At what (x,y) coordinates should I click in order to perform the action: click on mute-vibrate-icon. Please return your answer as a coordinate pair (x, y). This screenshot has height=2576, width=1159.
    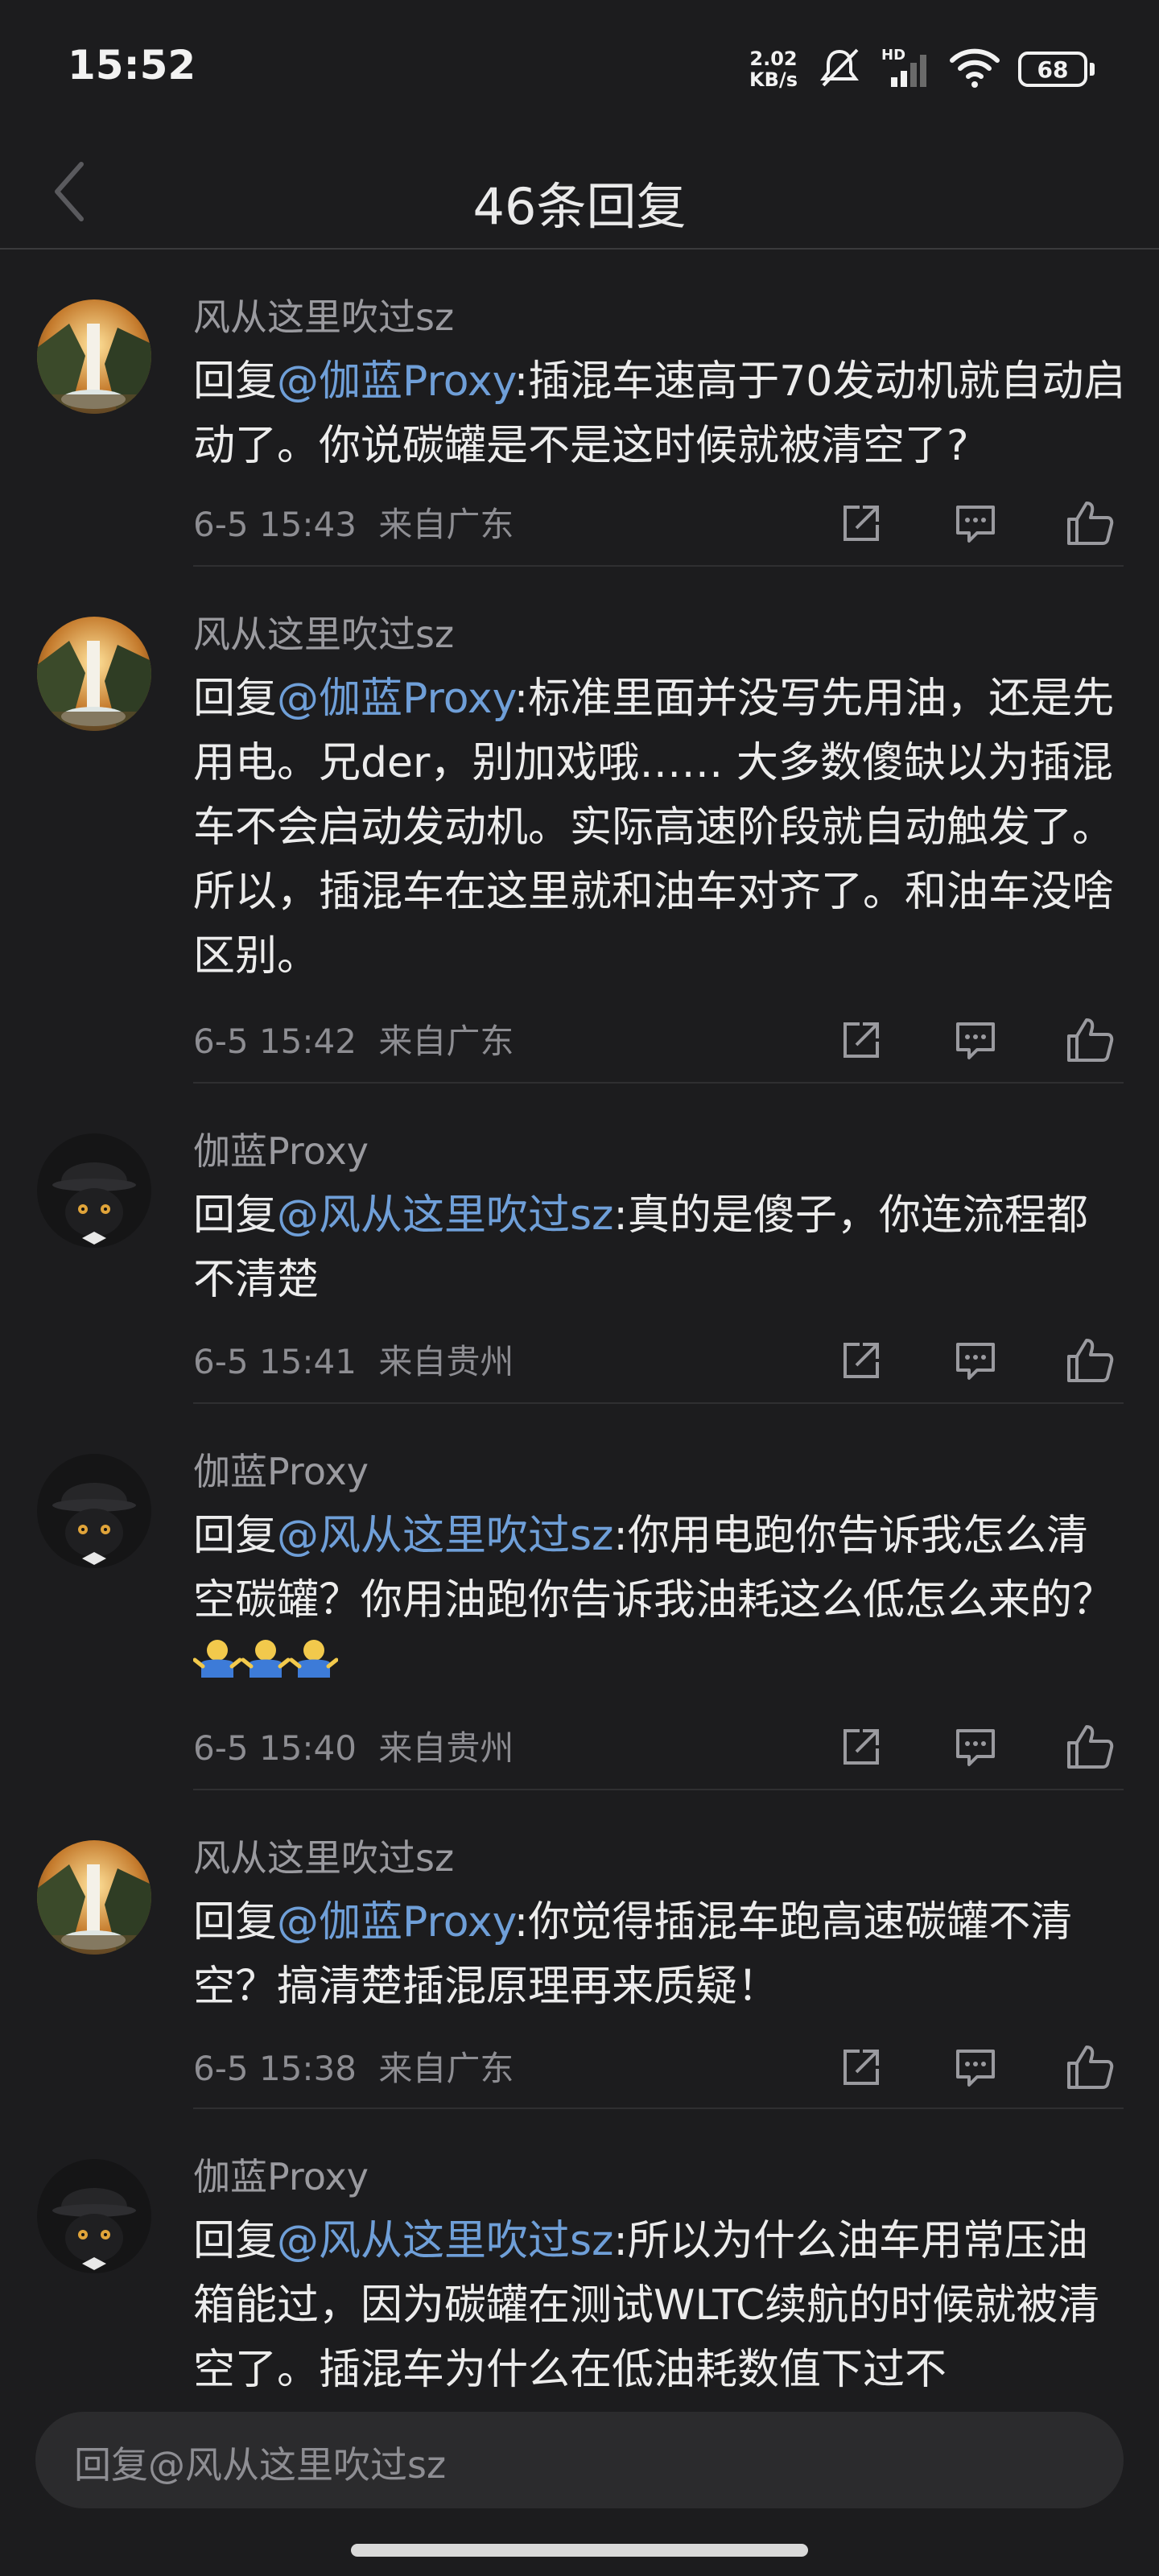
    Looking at the image, I should click on (840, 69).